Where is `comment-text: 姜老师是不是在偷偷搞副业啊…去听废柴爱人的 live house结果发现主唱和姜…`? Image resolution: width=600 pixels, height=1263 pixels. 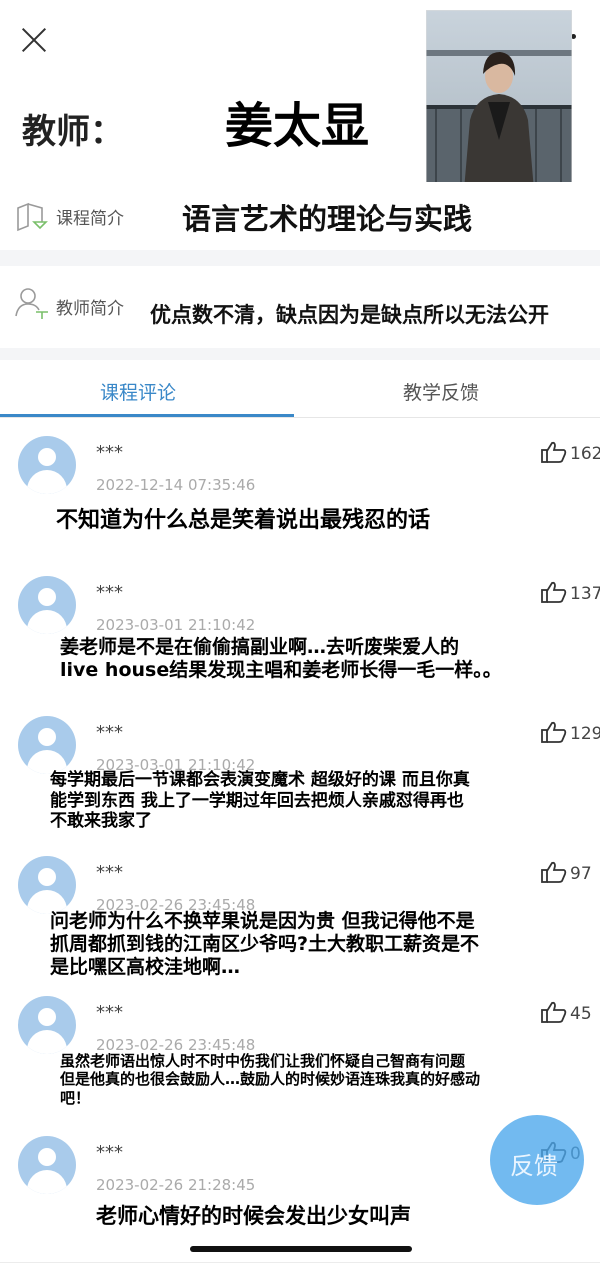 comment-text: 姜老师是不是在偷偷搞副业啊…去听废柴爱人的 live house结果发现主唱和姜… is located at coordinates (281, 659).